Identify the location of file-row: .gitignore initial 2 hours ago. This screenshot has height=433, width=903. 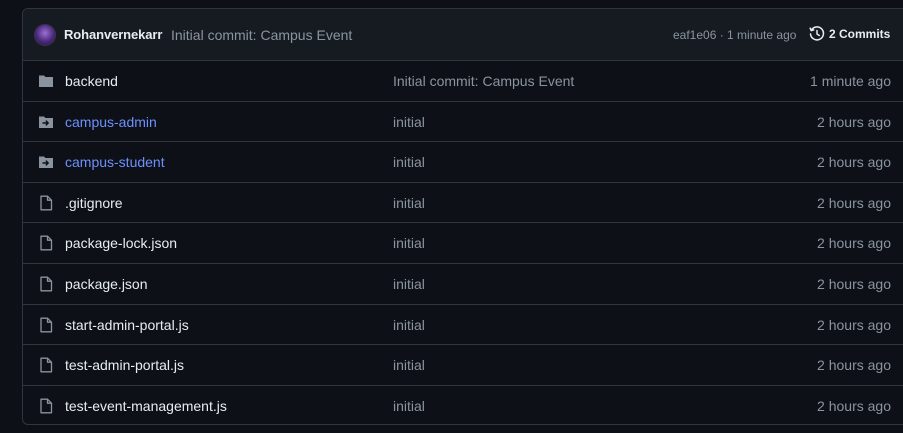
(463, 203).